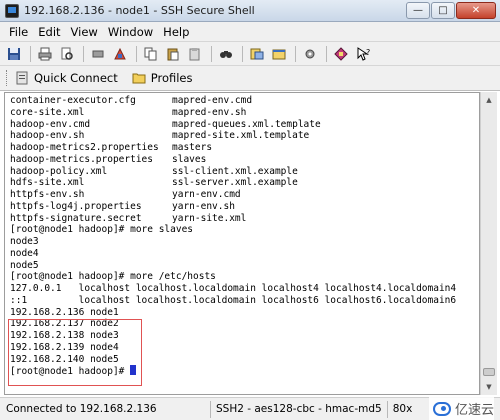 Image resolution: width=500 pixels, height=420 pixels. I want to click on profiles-button: Profiles, so click(162, 78).